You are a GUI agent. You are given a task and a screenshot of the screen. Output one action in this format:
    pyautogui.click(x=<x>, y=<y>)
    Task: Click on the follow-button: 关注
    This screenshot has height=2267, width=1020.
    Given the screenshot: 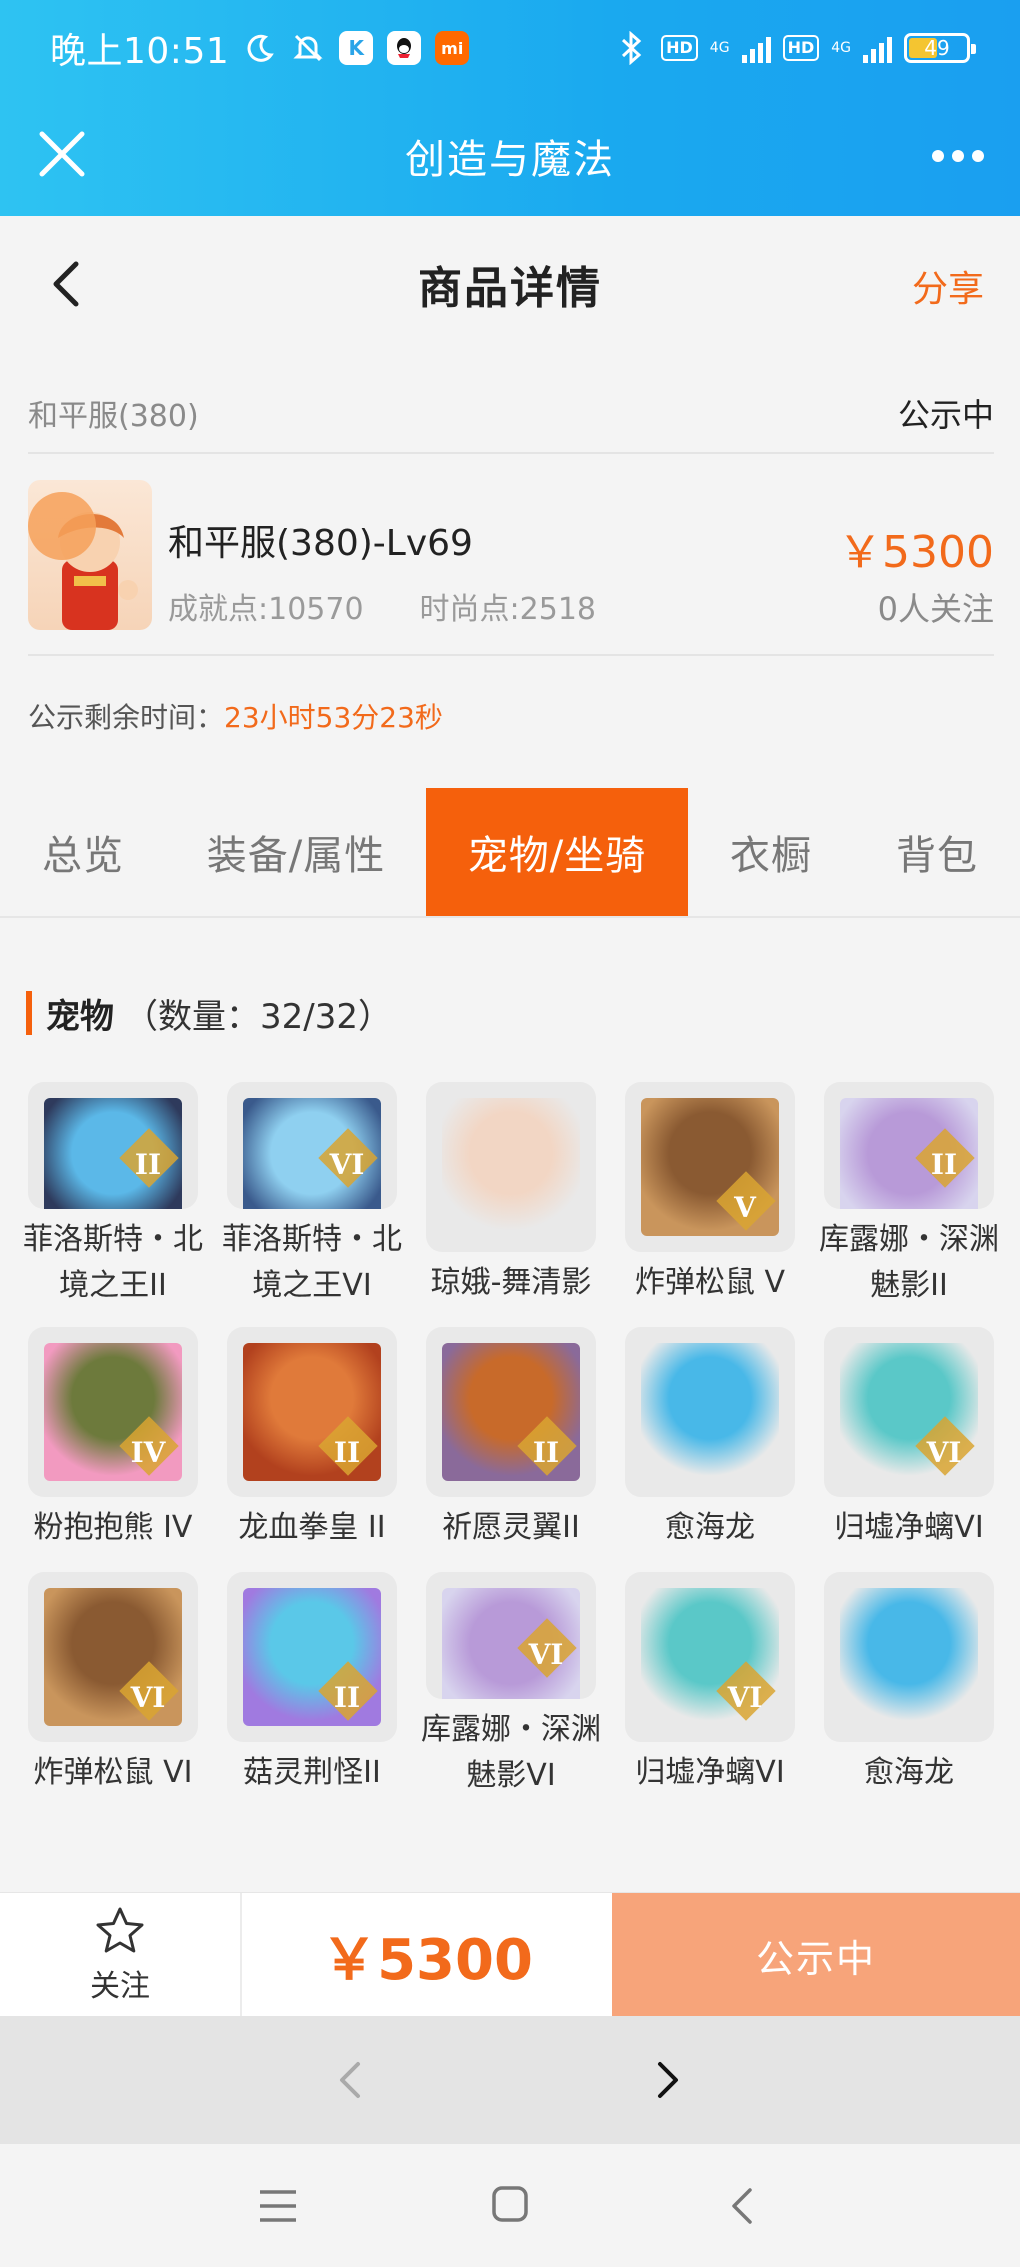 What is the action you would take?
    pyautogui.click(x=121, y=1955)
    